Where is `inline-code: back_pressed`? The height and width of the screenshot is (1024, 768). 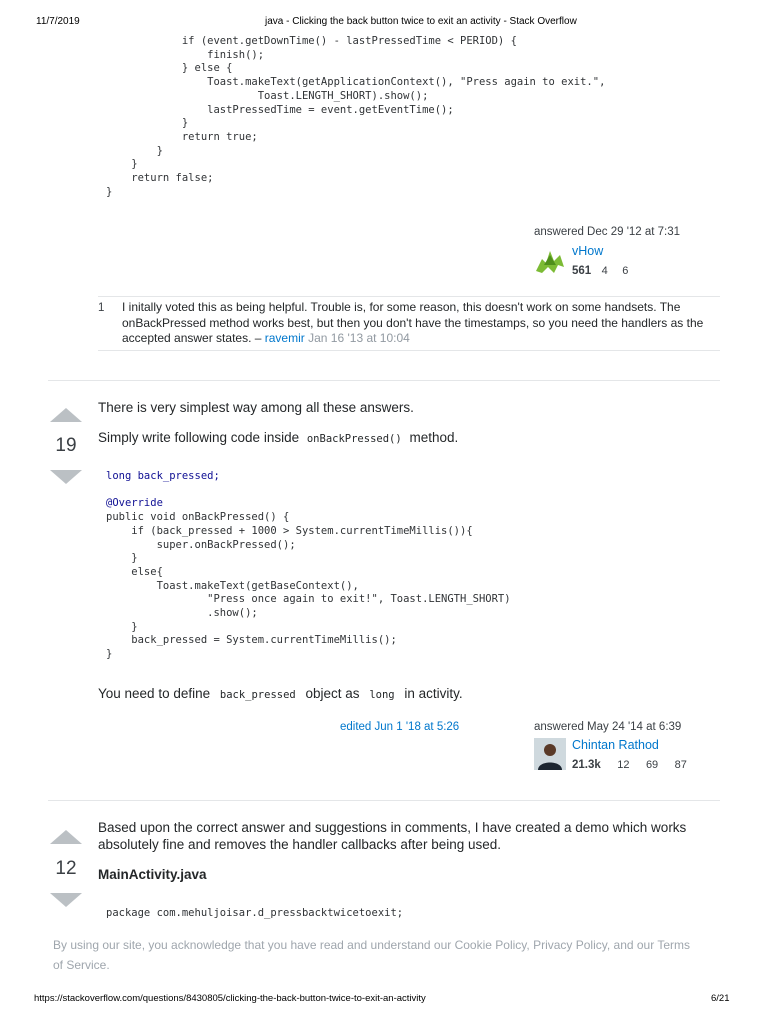
inline-code: back_pressed is located at coordinates (257, 695).